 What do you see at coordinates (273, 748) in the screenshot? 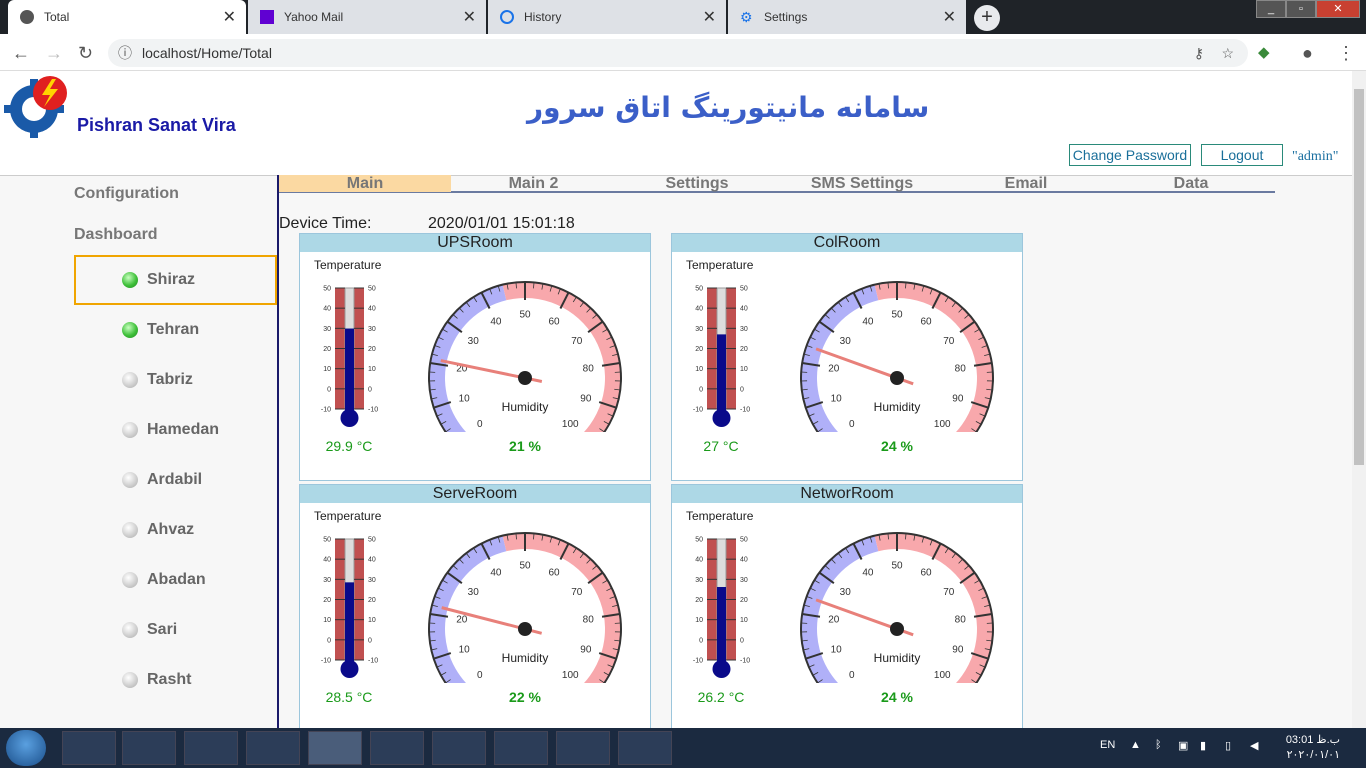
I see `firefox-task-icon` at bounding box center [273, 748].